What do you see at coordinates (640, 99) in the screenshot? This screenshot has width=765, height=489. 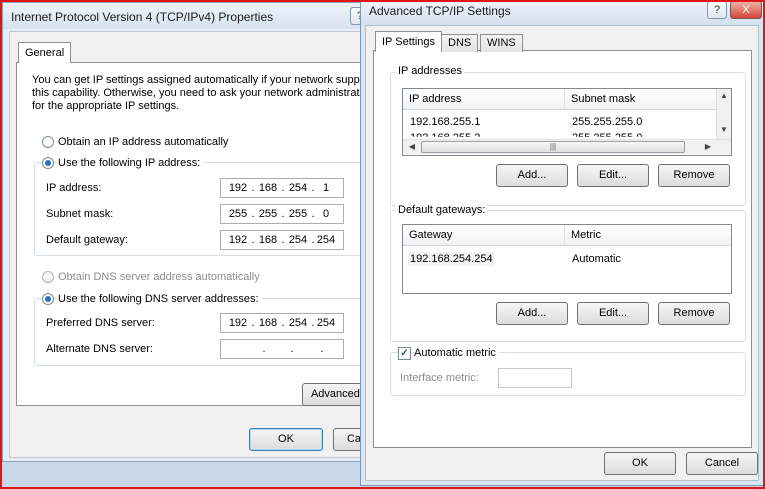 I see `column-subnet-mask: Subnet mask` at bounding box center [640, 99].